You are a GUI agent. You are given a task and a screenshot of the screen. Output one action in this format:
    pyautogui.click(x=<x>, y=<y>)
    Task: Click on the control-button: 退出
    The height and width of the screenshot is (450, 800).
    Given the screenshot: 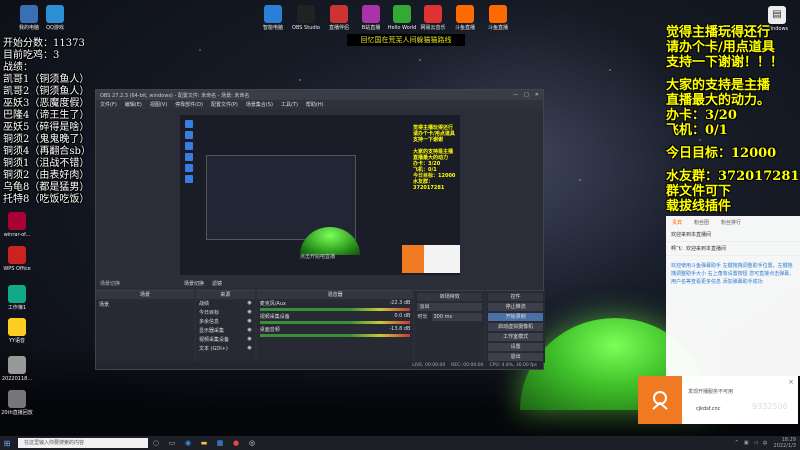 What is the action you would take?
    pyautogui.click(x=515, y=357)
    